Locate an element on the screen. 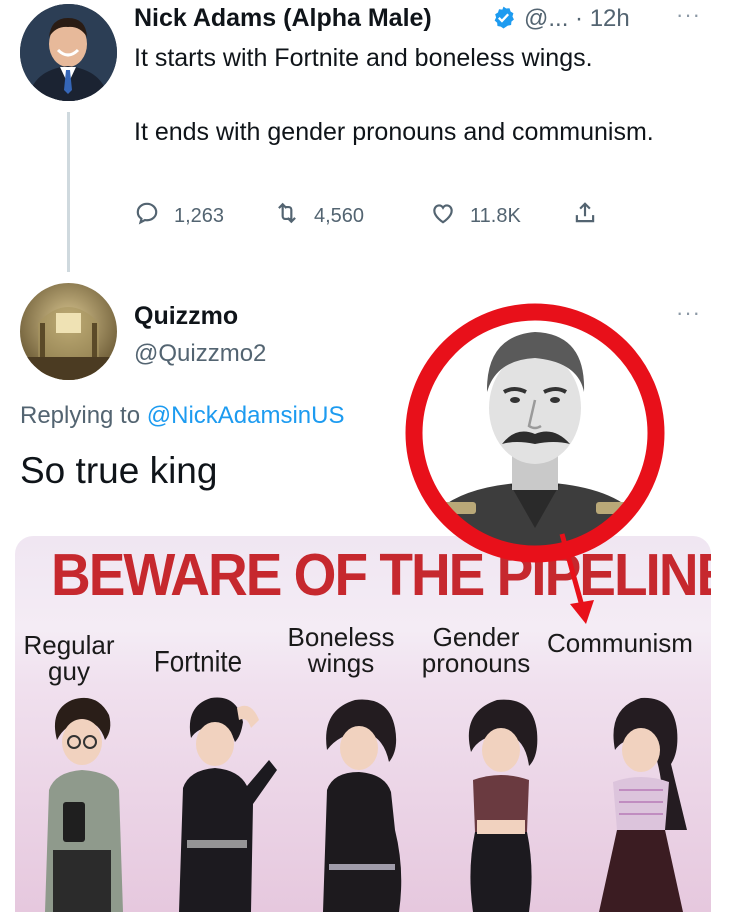  figure-boneless-wings is located at coordinates (362, 805).